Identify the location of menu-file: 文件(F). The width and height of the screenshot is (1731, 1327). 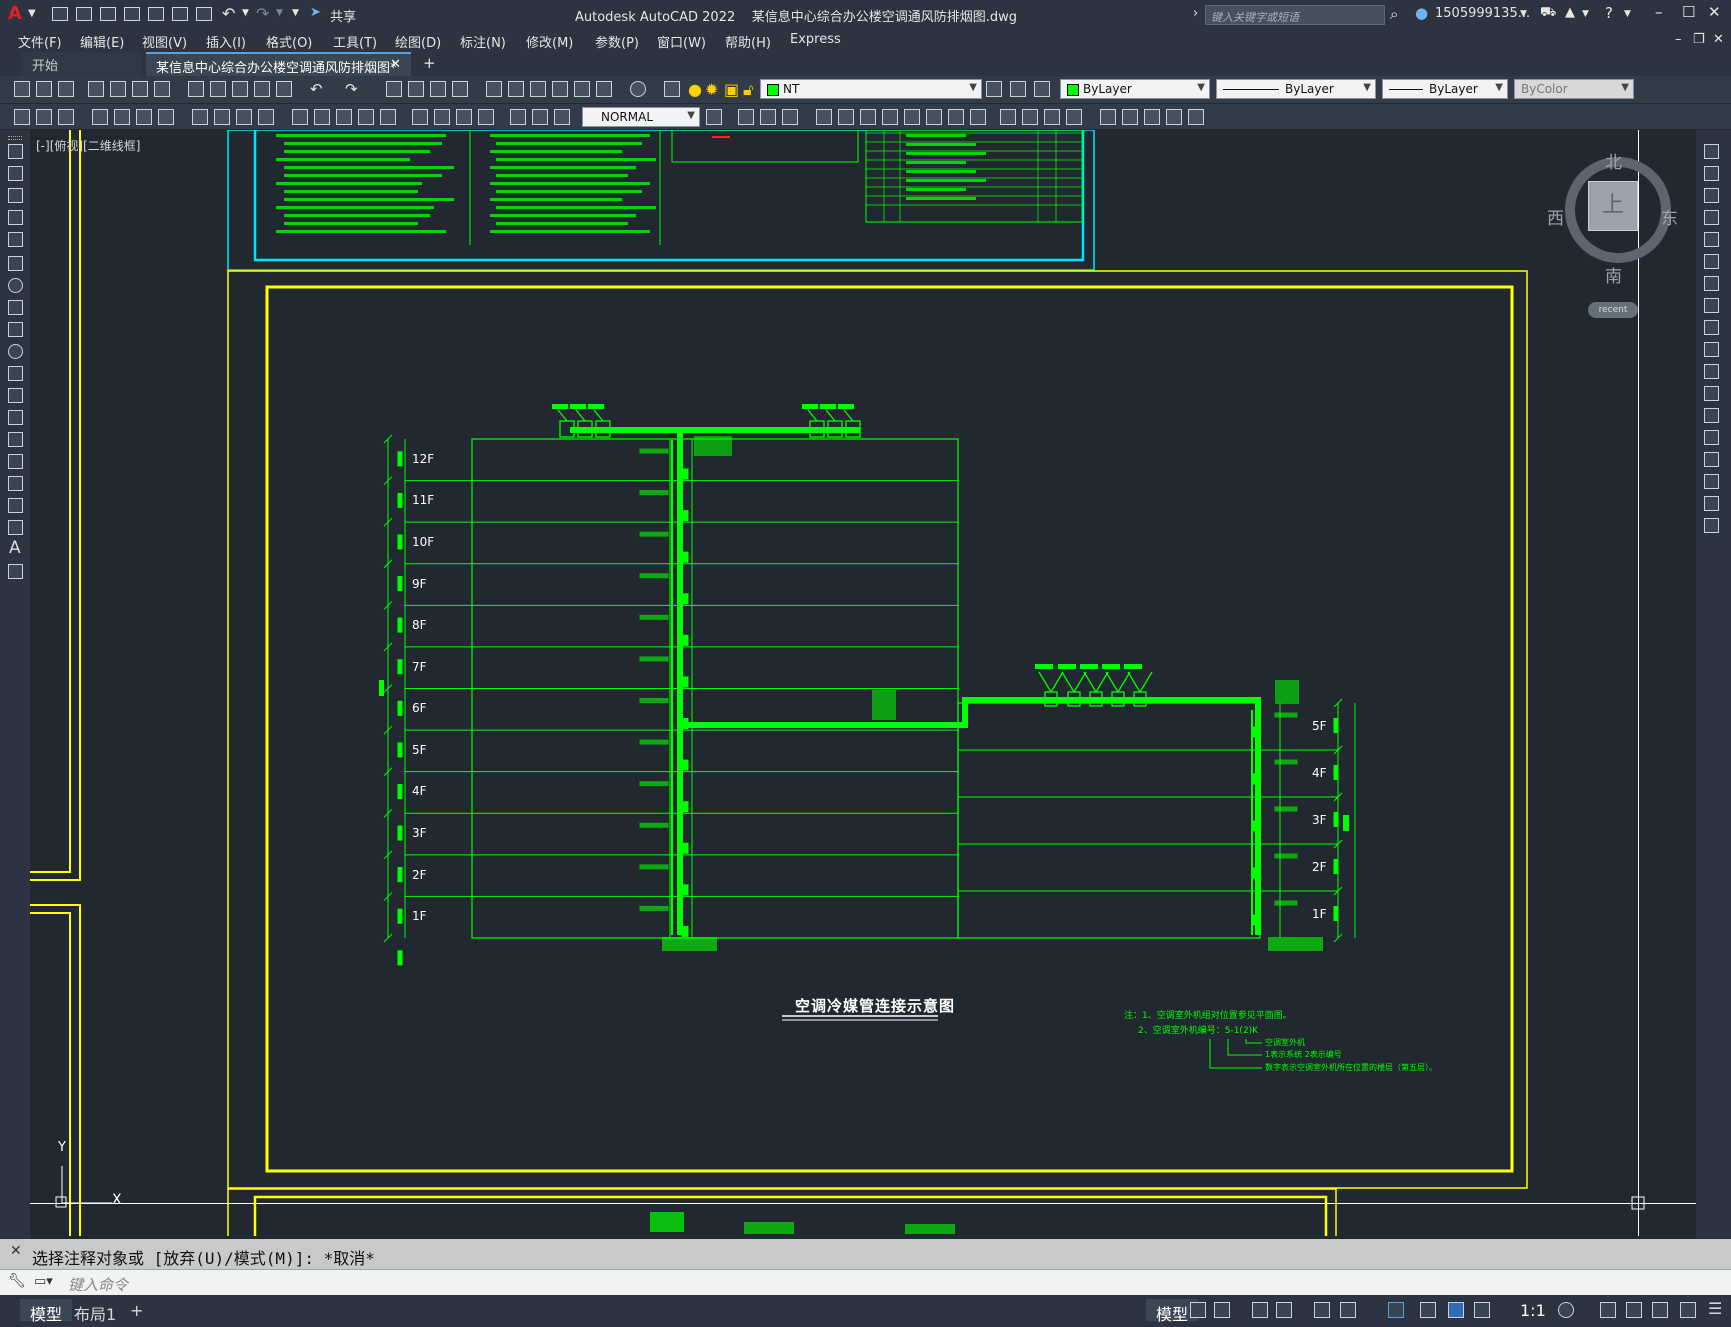
(40, 41).